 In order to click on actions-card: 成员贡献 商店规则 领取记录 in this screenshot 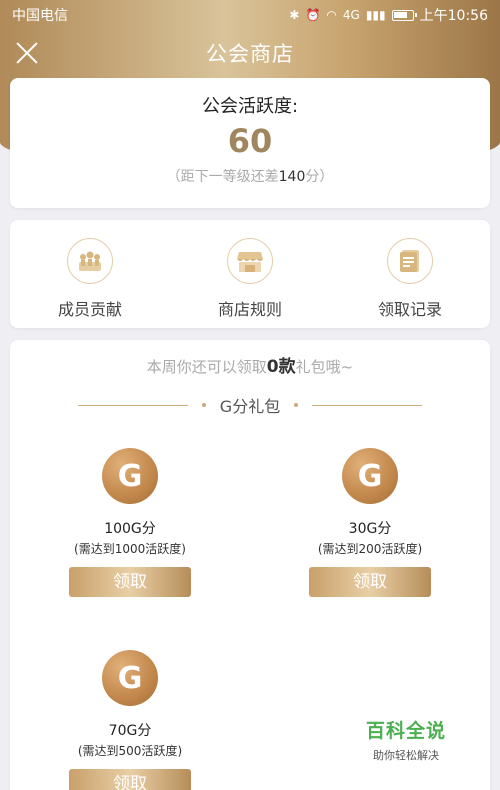, I will do `click(250, 274)`.